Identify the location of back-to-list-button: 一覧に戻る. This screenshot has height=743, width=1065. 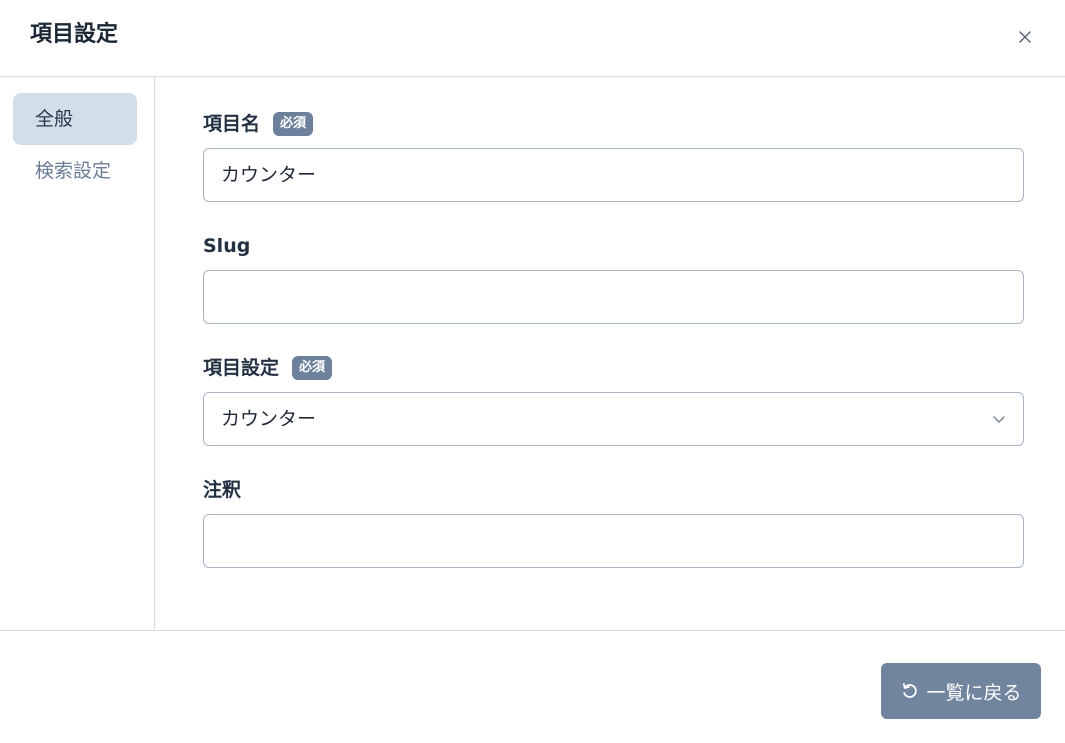
(961, 691).